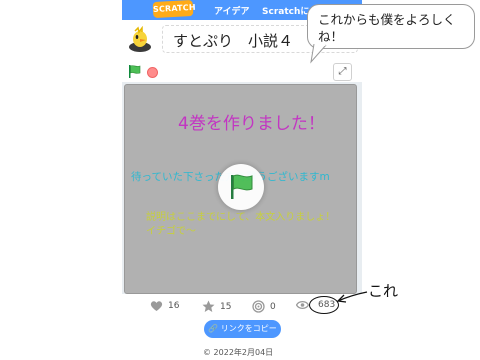 The height and width of the screenshot is (360, 480). I want to click on remix-count: 0, so click(273, 306).